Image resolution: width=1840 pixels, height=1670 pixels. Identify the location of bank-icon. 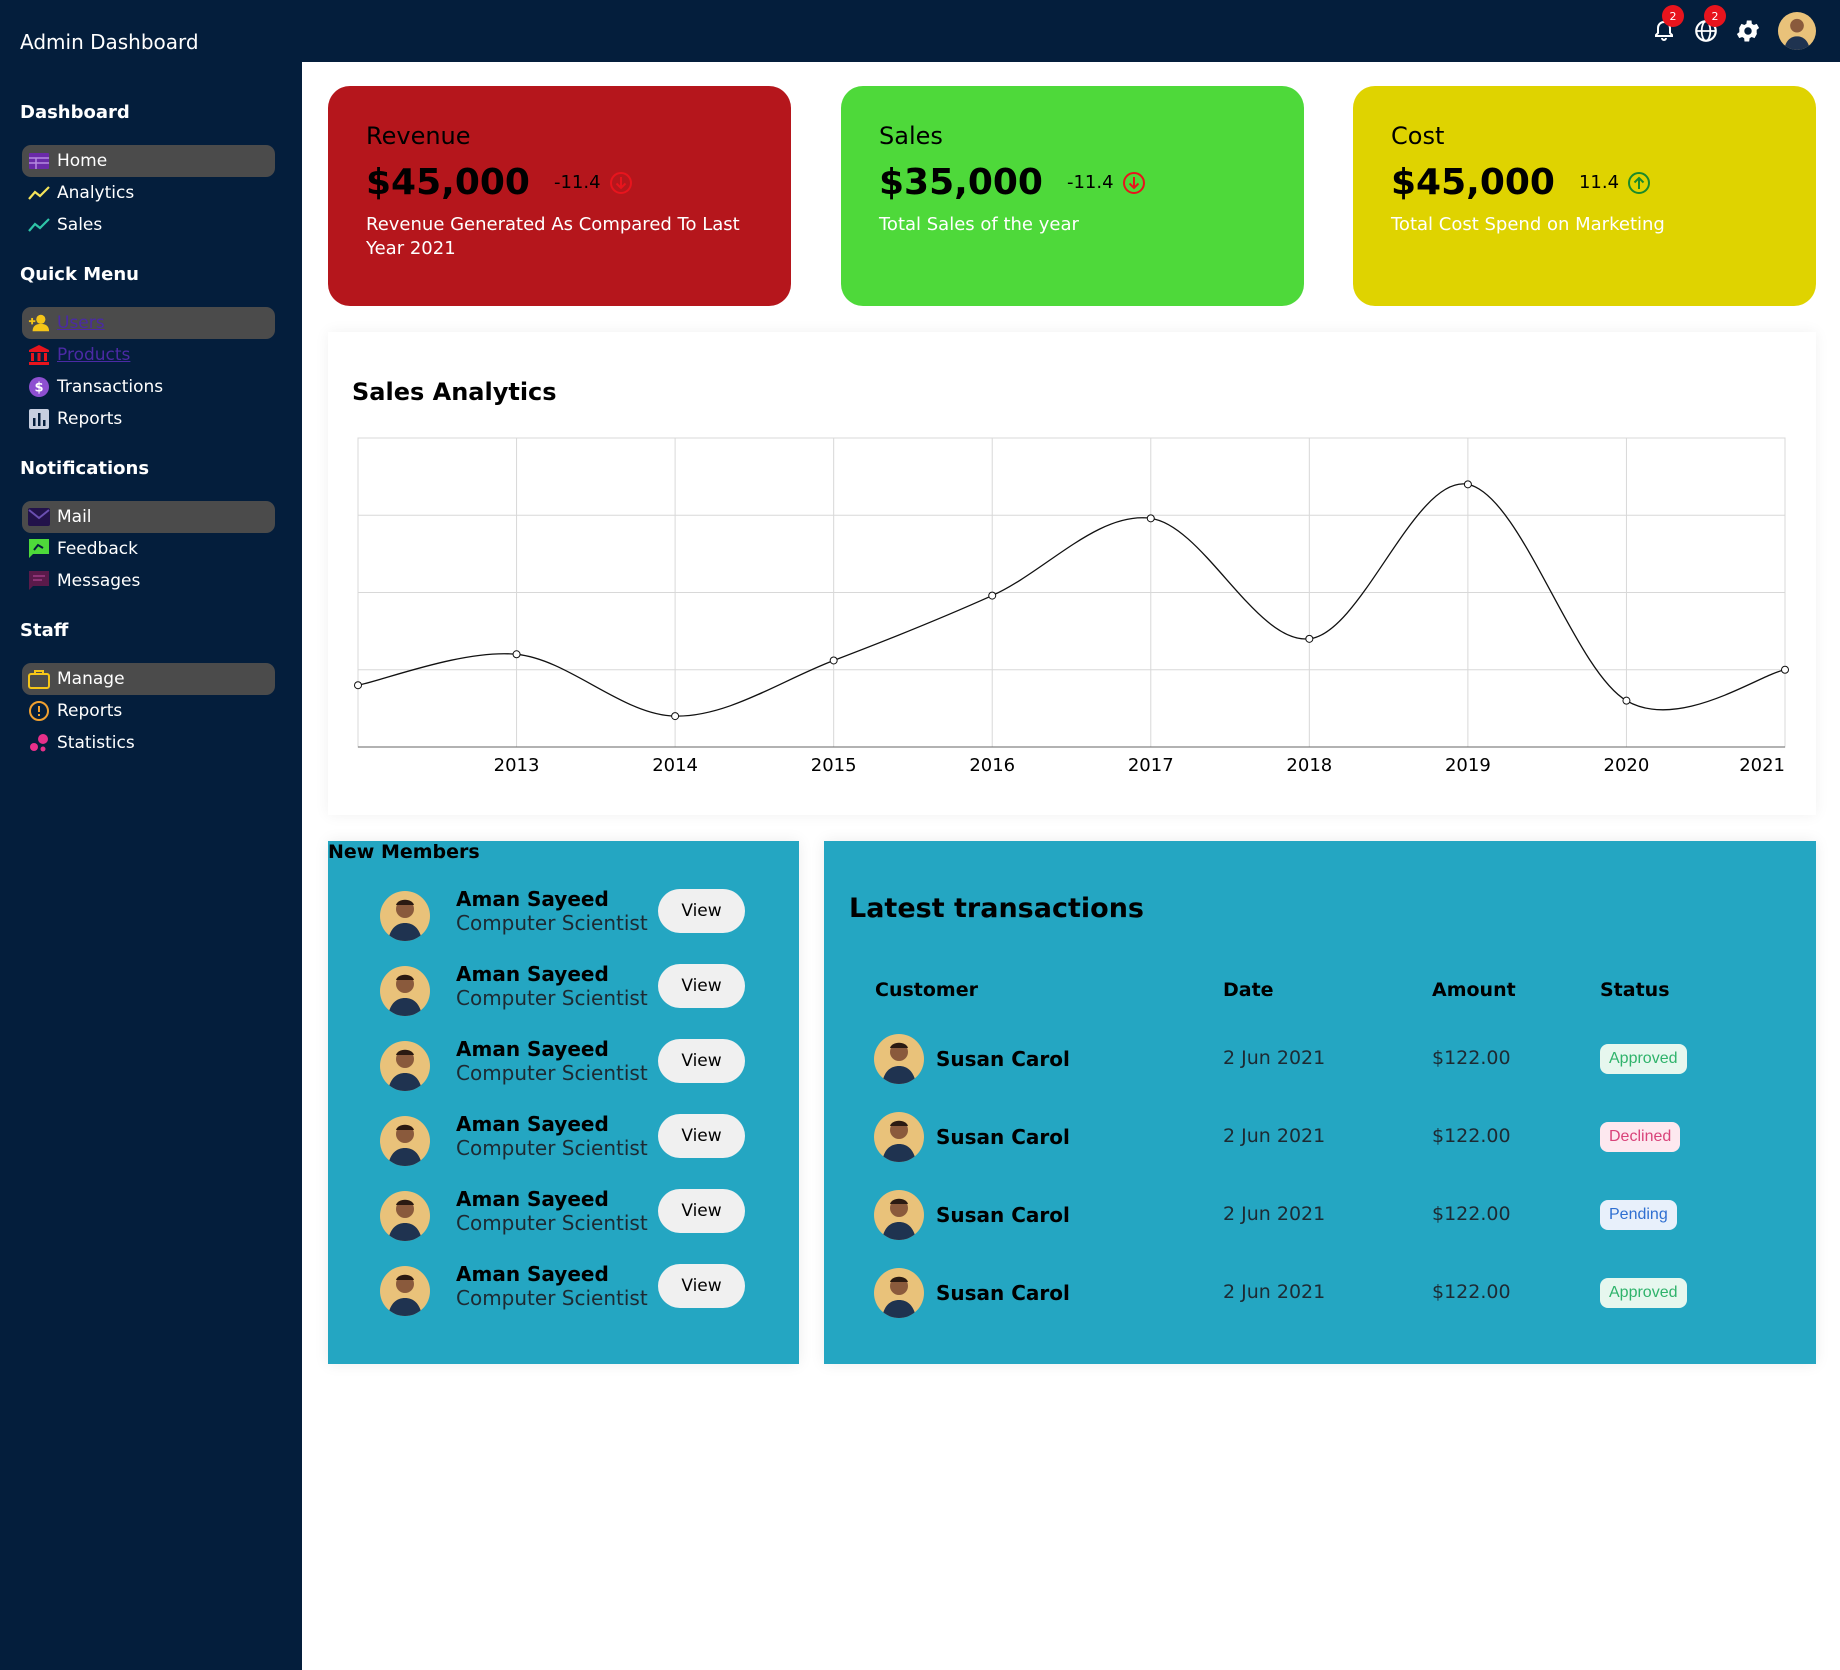
(39, 355).